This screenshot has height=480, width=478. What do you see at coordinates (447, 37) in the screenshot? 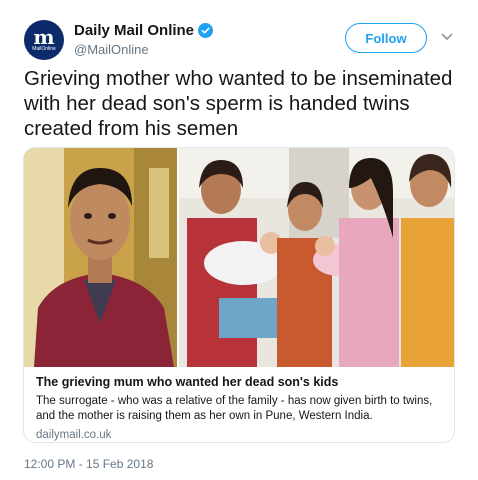
I see `chevron-down-icon` at bounding box center [447, 37].